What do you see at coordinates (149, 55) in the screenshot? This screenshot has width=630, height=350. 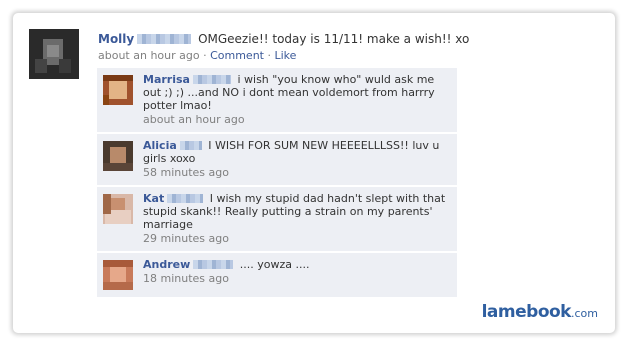 I see `post-time: about an hour ago` at bounding box center [149, 55].